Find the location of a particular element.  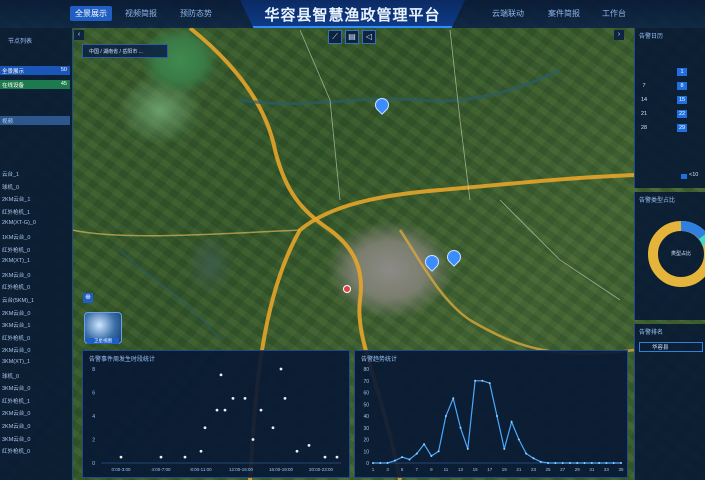

nav-tab-prevention: 预防态势 is located at coordinates (196, 13).